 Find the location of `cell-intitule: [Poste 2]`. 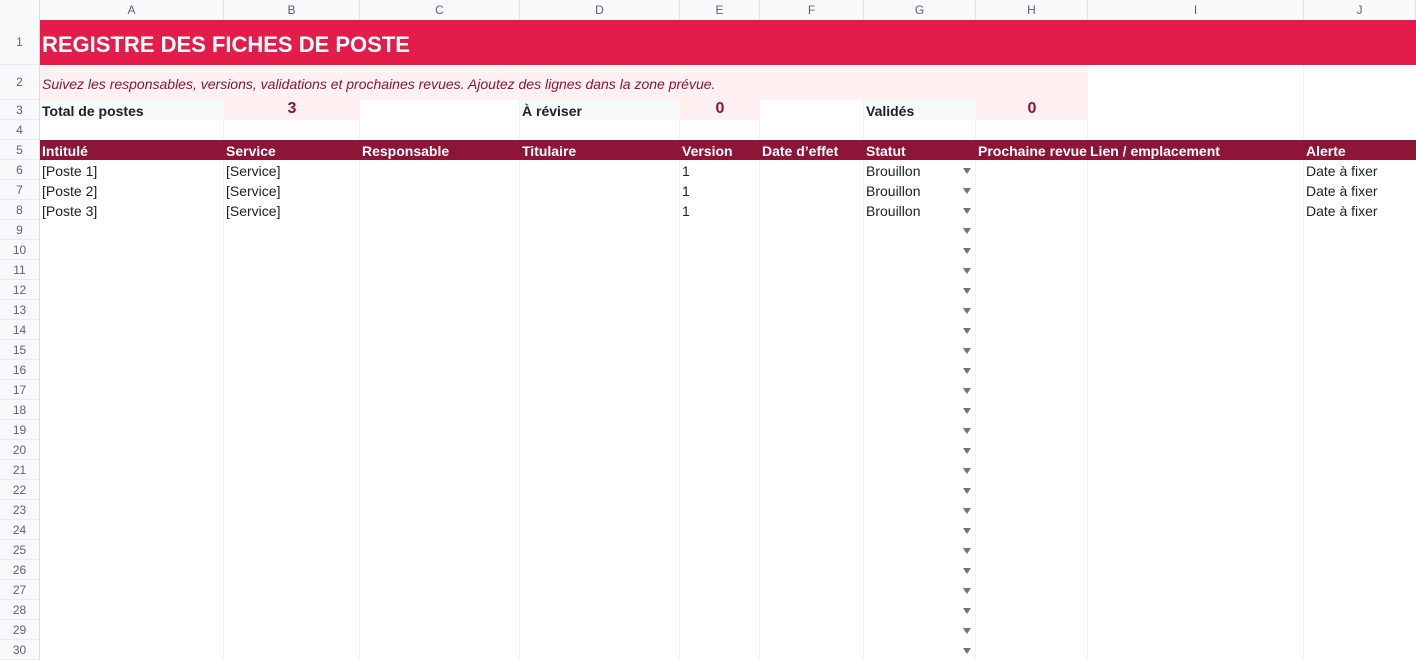

cell-intitule: [Poste 2] is located at coordinates (68, 190).